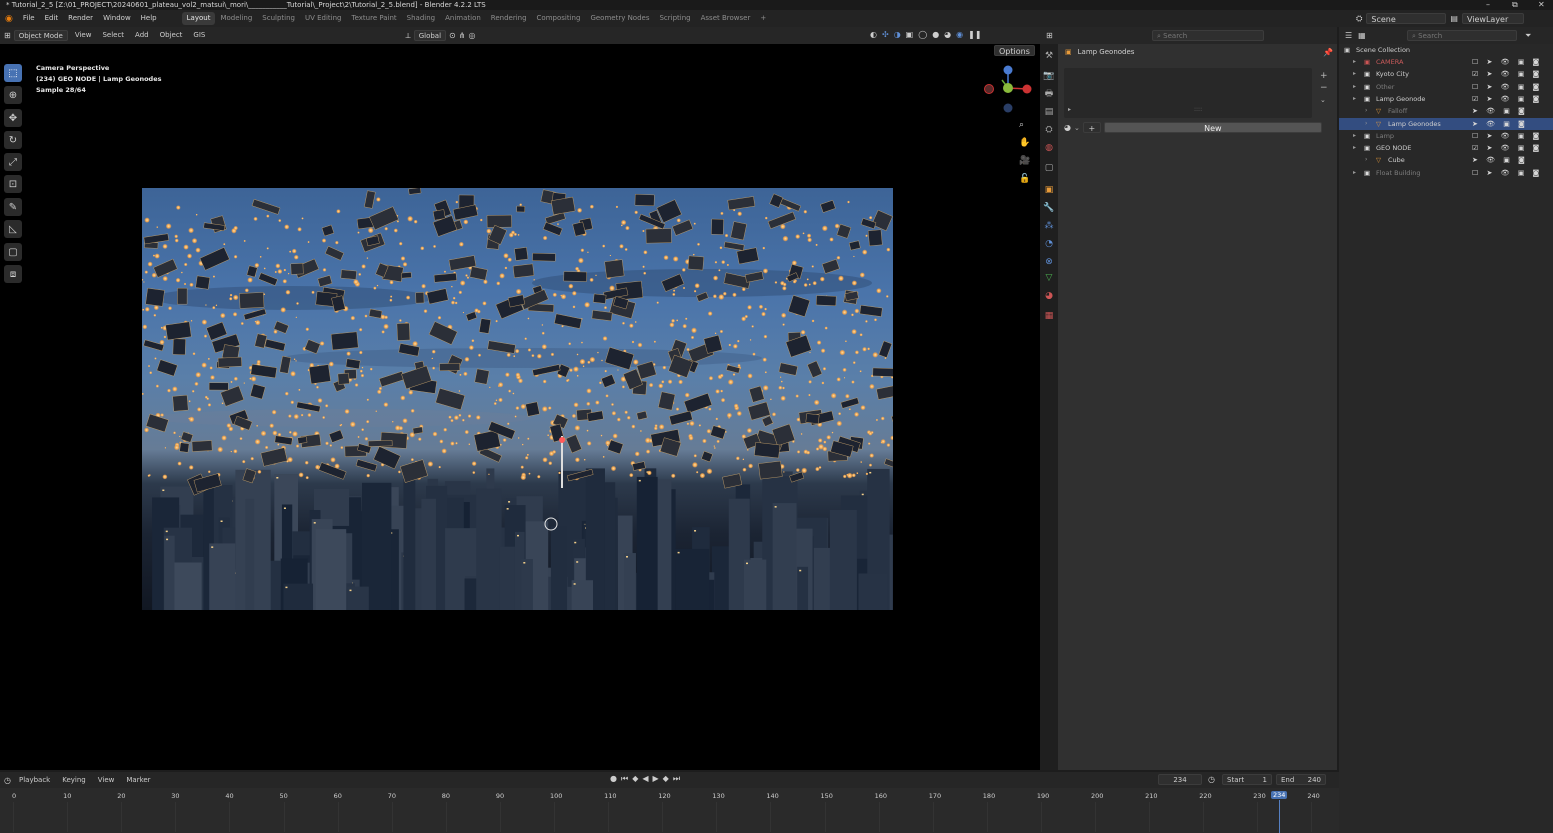 The height and width of the screenshot is (833, 1553). I want to click on tab-layout: Layout, so click(198, 18).